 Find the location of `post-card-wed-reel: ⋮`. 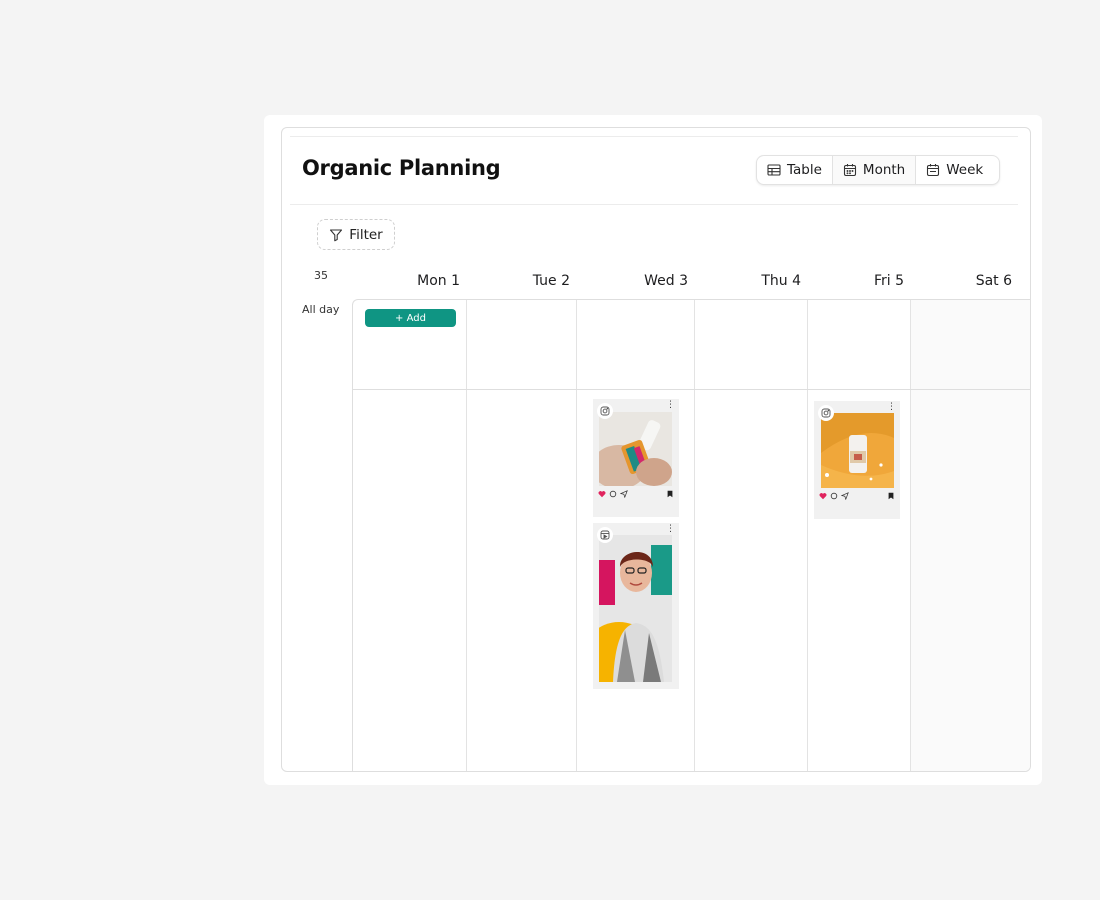

post-card-wed-reel: ⋮ is located at coordinates (636, 606).